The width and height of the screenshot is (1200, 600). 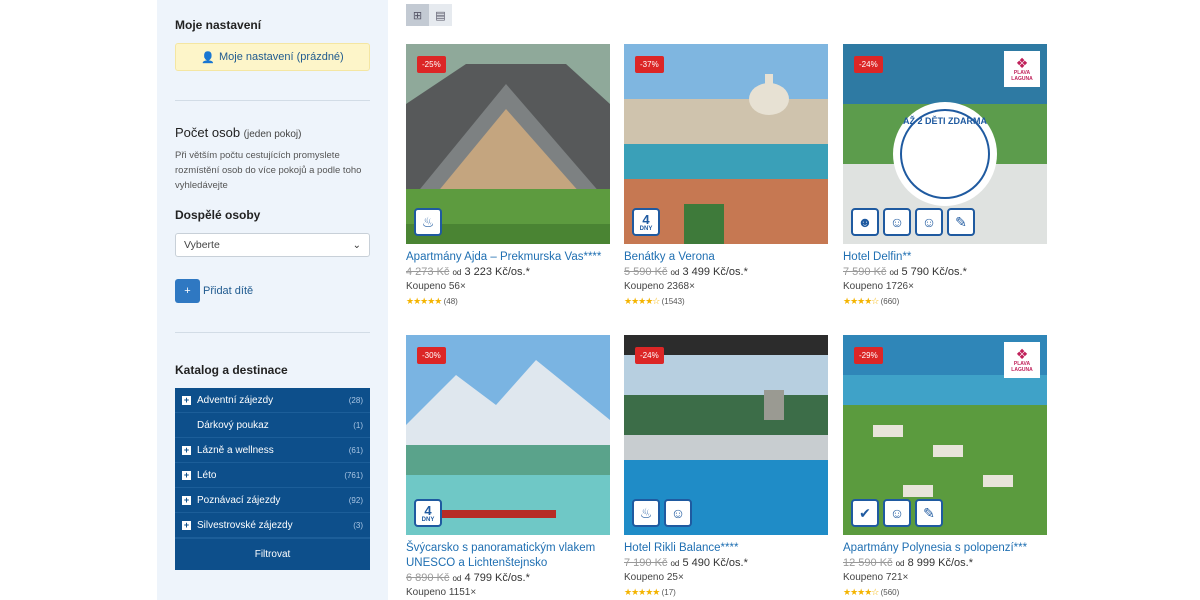 What do you see at coordinates (417, 15) in the screenshot?
I see `grid-view-icon: ⊞` at bounding box center [417, 15].